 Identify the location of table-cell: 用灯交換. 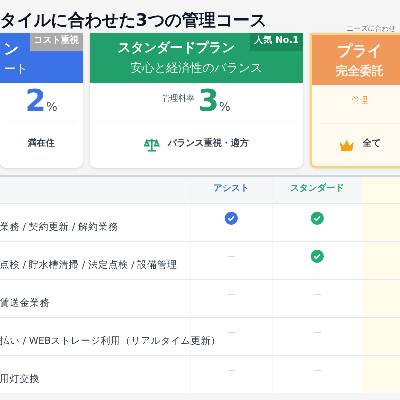
(20, 379).